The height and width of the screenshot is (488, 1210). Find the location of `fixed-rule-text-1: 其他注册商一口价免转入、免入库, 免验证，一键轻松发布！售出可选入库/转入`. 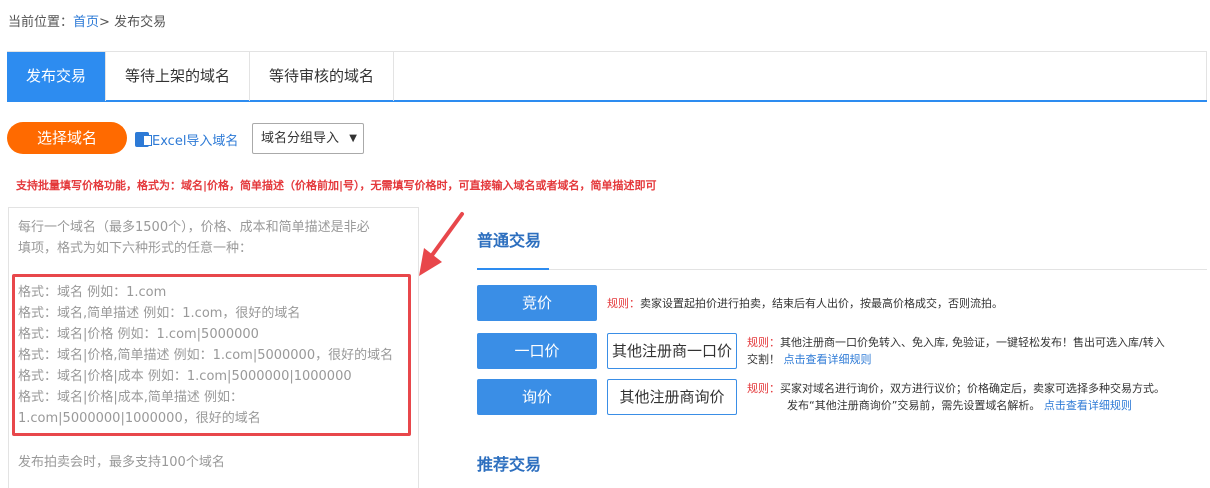

fixed-rule-text-1: 其他注册商一口价免转入、免入库, 免验证，一键轻松发布！售出可选入库/转入 is located at coordinates (972, 342).